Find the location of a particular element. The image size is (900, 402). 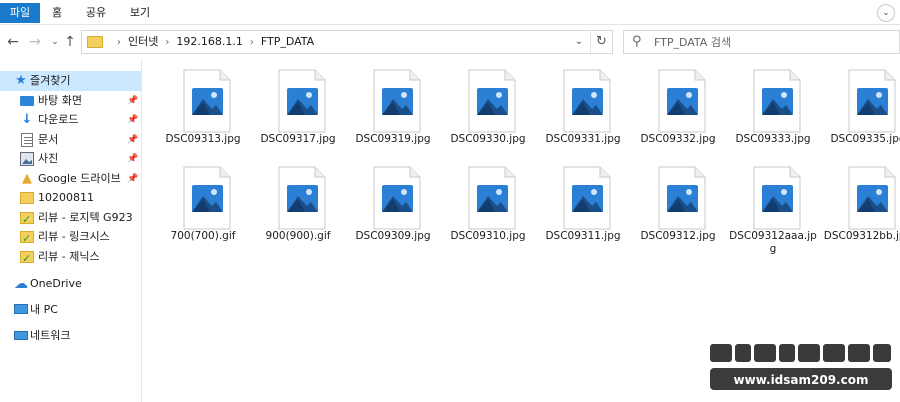

file-item: DSC09312aaa.jpg is located at coordinates (773, 206).